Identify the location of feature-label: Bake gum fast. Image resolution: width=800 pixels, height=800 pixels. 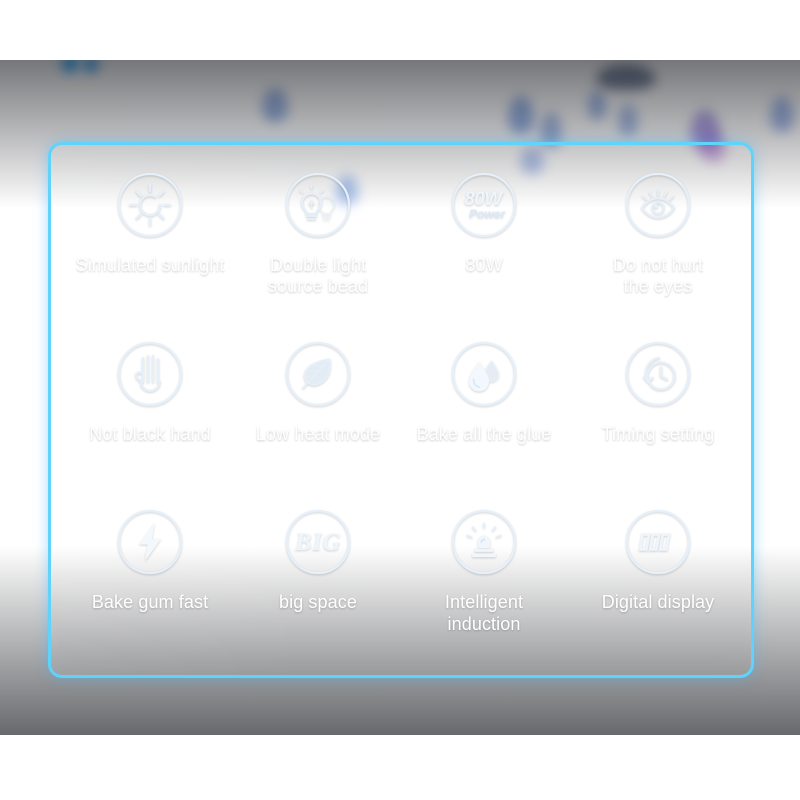
(150, 602).